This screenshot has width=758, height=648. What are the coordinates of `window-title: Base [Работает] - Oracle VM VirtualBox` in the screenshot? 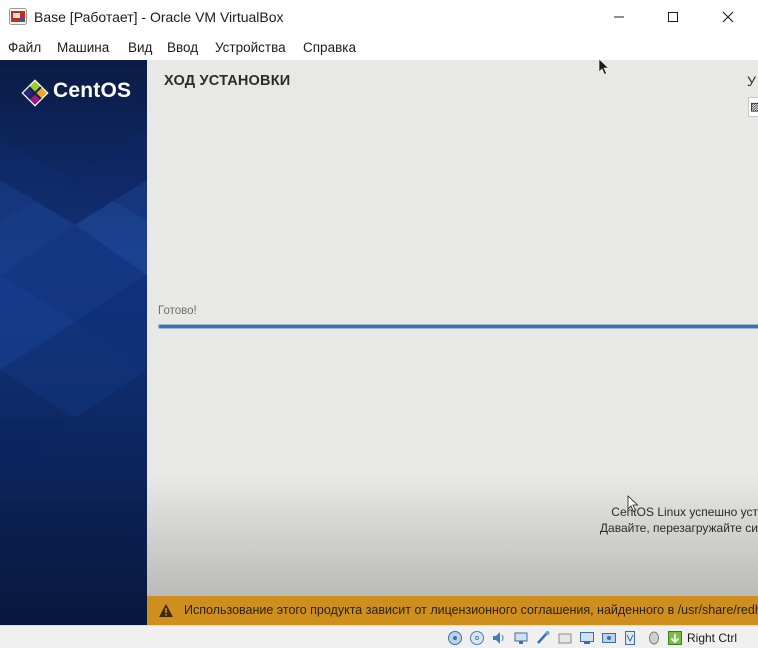 It's located at (159, 17).